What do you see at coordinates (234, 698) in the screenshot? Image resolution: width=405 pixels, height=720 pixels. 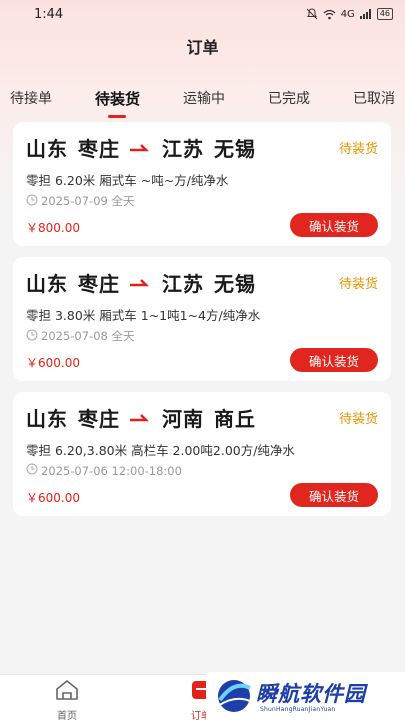 I see `watermark-emblem-icon` at bounding box center [234, 698].